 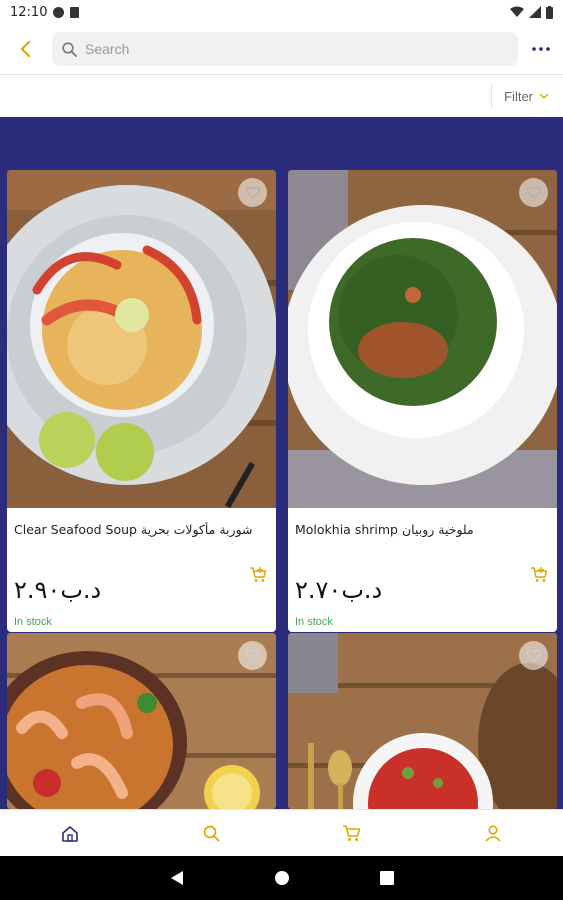 I want to click on status-left: 12:10, so click(x=45, y=12).